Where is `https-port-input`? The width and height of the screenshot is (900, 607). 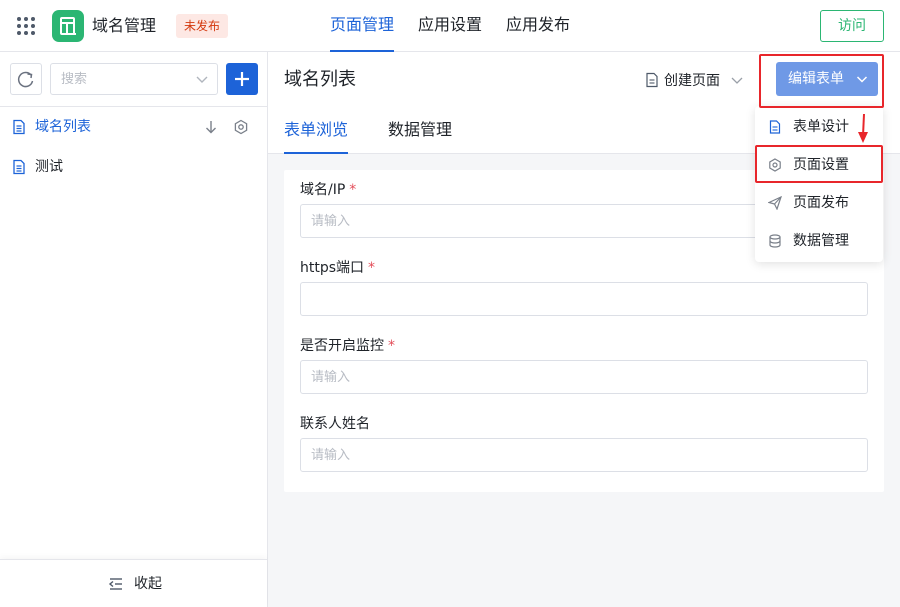
https-port-input is located at coordinates (584, 299).